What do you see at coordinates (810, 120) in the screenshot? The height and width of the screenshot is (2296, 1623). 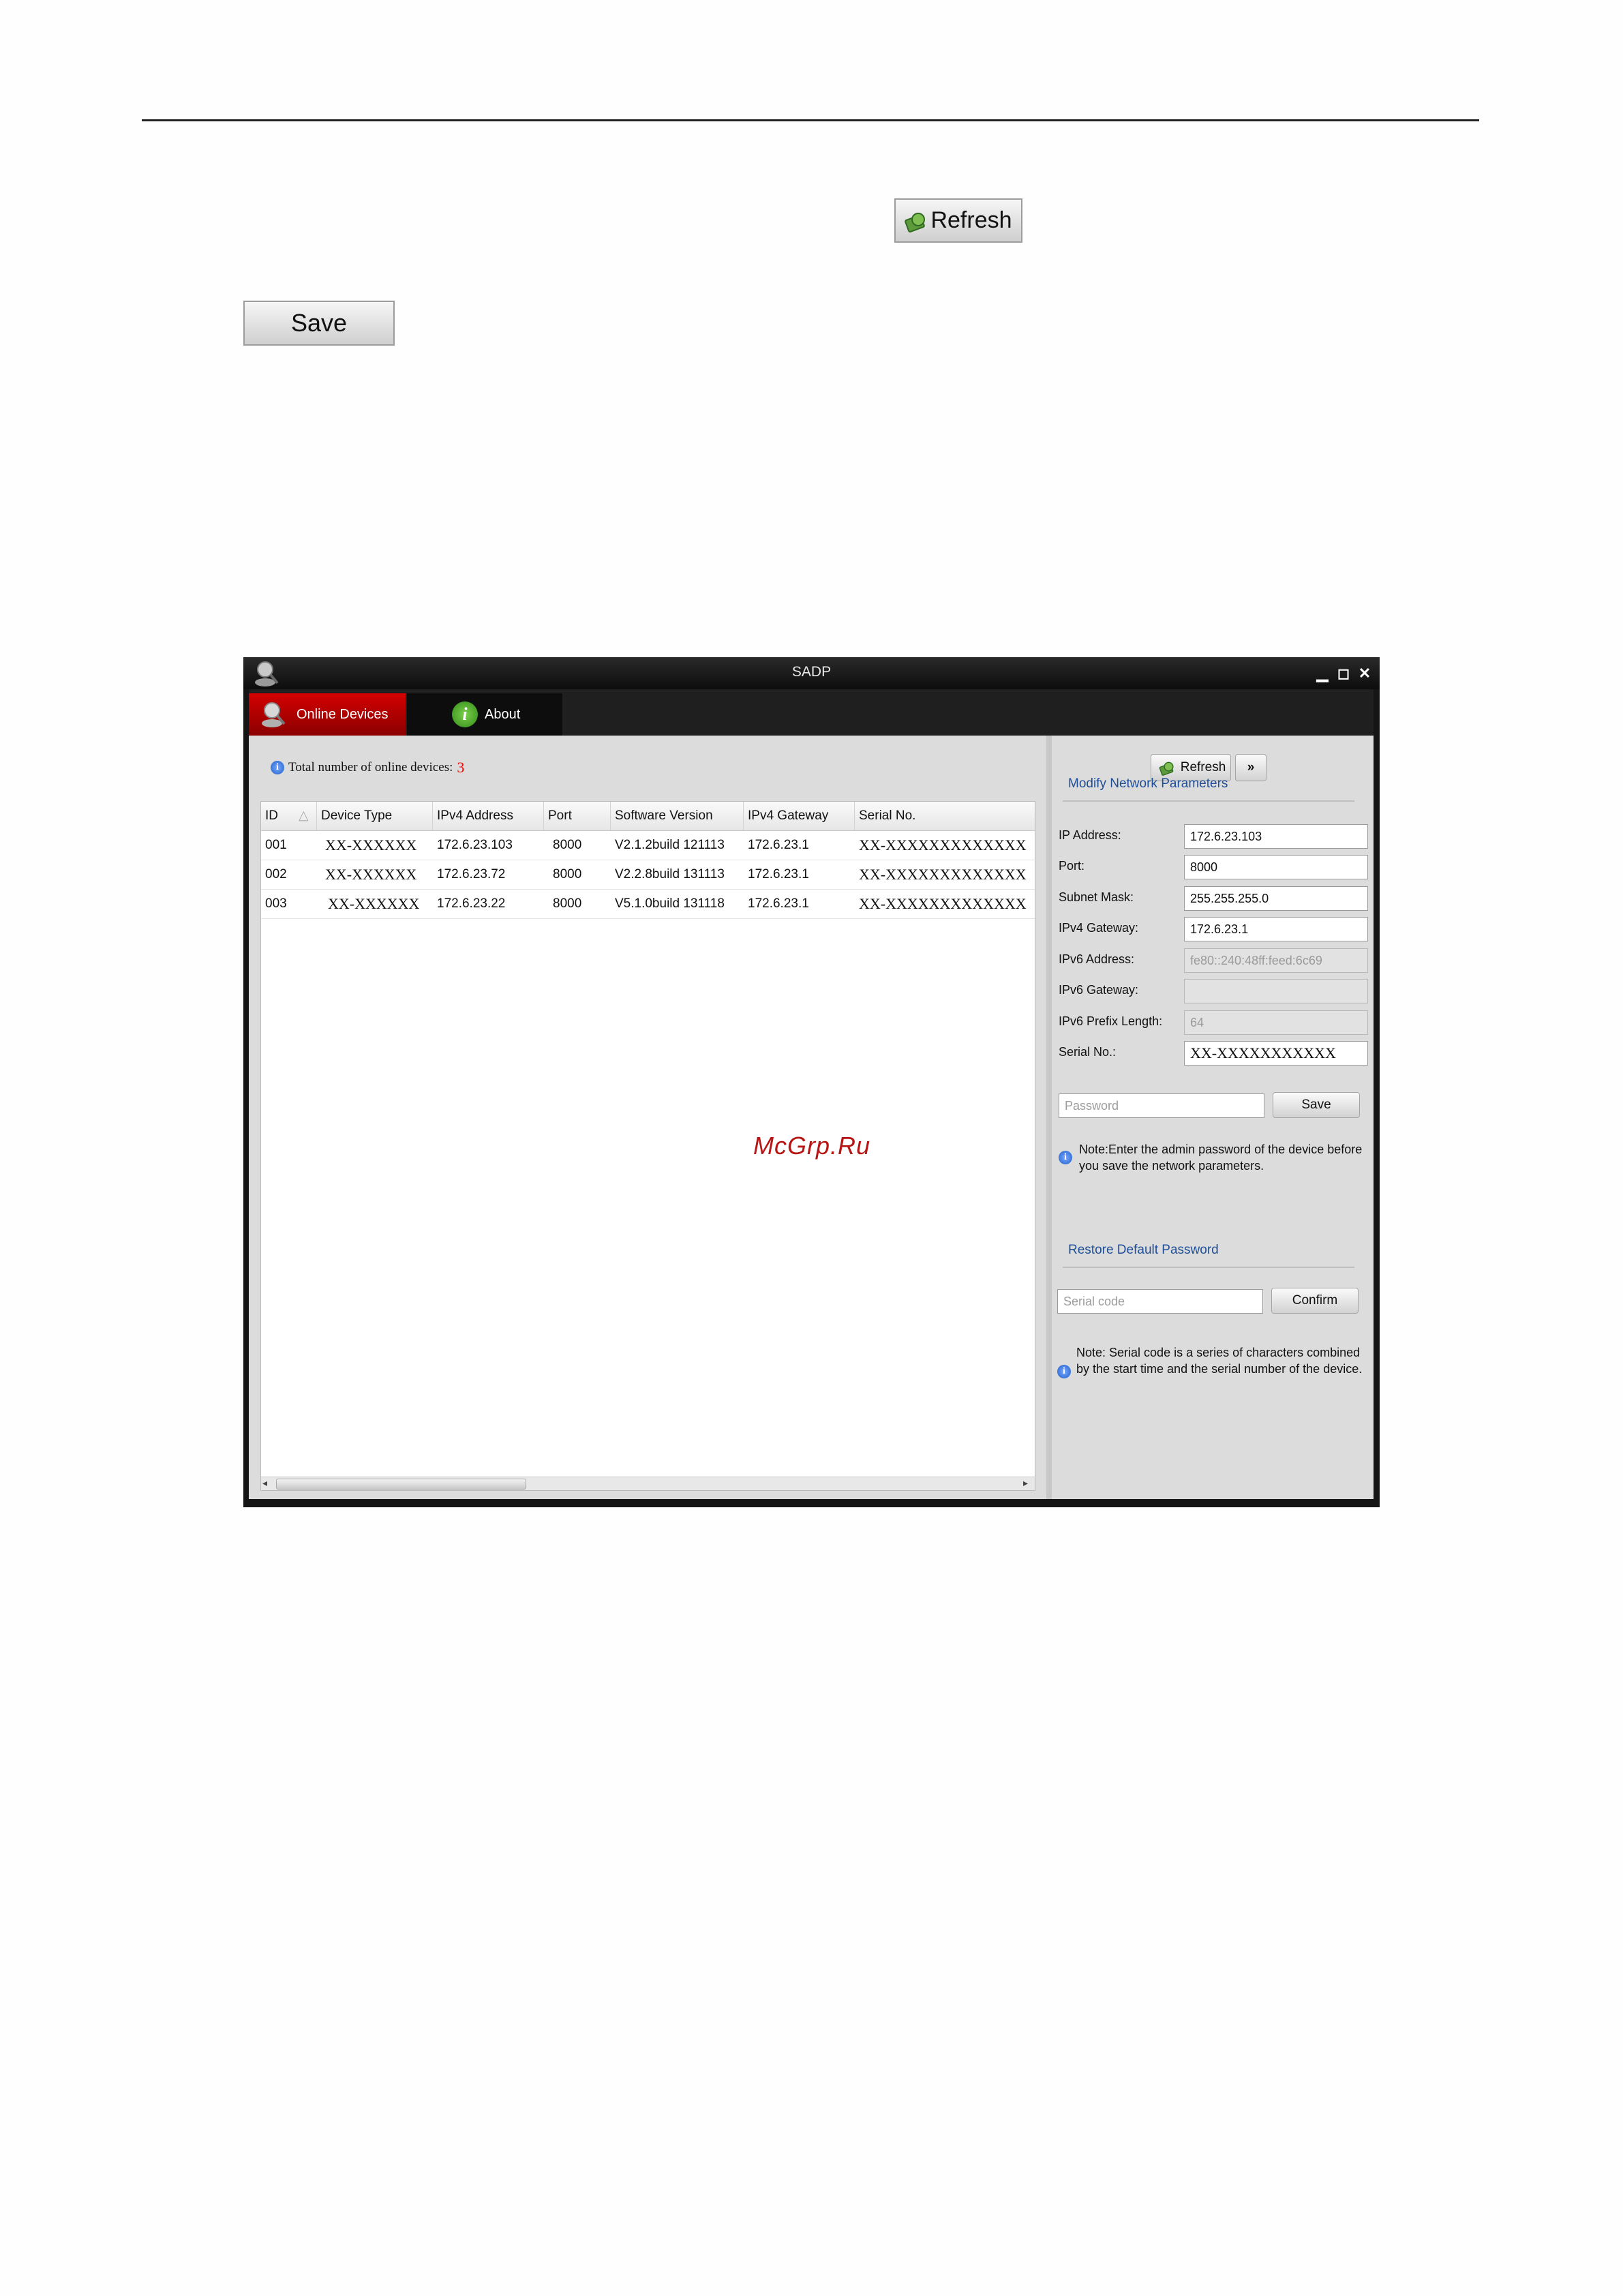 I see `page-rule` at bounding box center [810, 120].